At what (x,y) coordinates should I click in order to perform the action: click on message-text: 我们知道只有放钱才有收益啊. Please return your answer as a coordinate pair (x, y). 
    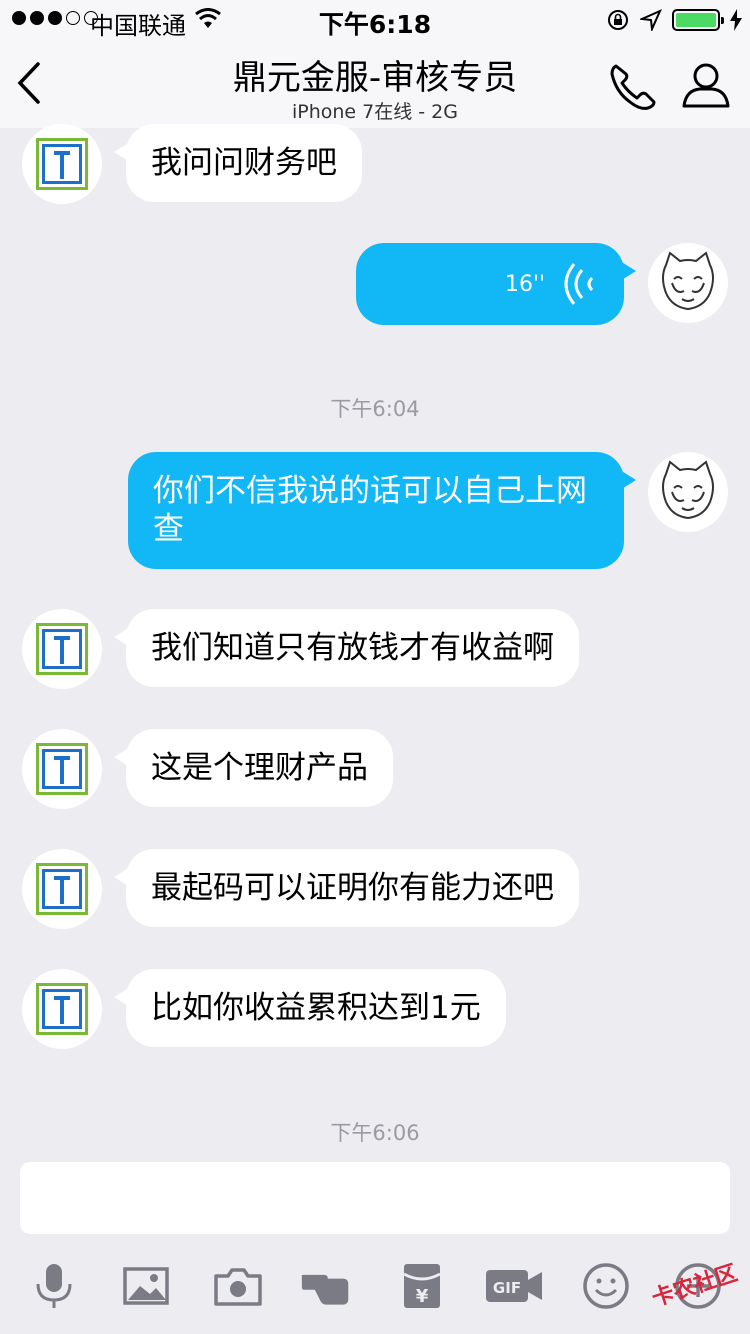
    Looking at the image, I should click on (352, 648).